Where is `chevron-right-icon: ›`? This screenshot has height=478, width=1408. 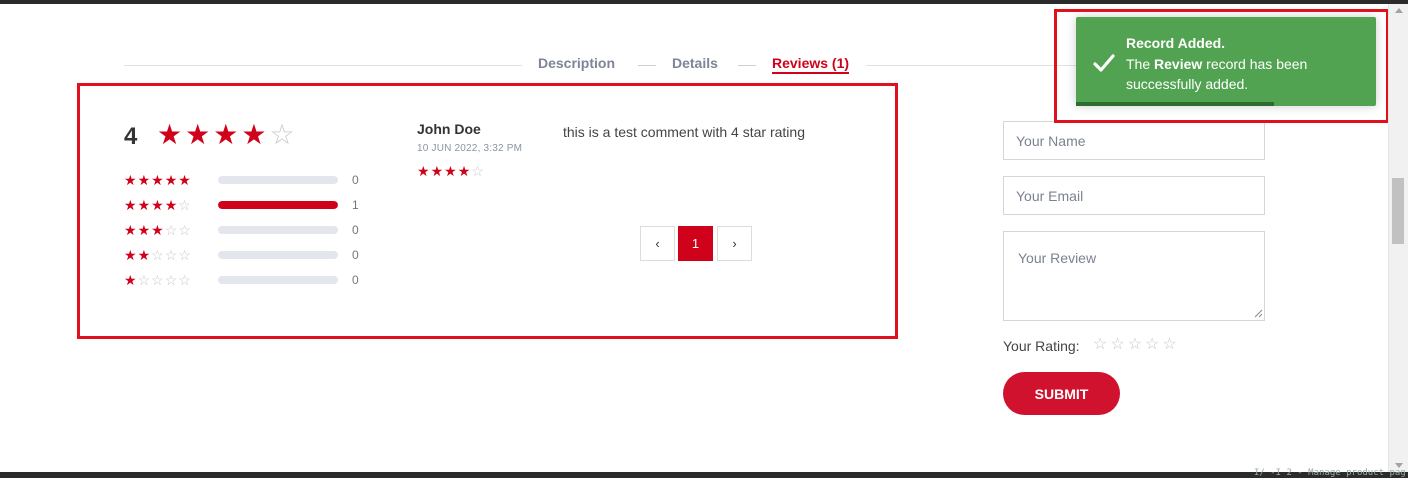
chevron-right-icon: › is located at coordinates (734, 243).